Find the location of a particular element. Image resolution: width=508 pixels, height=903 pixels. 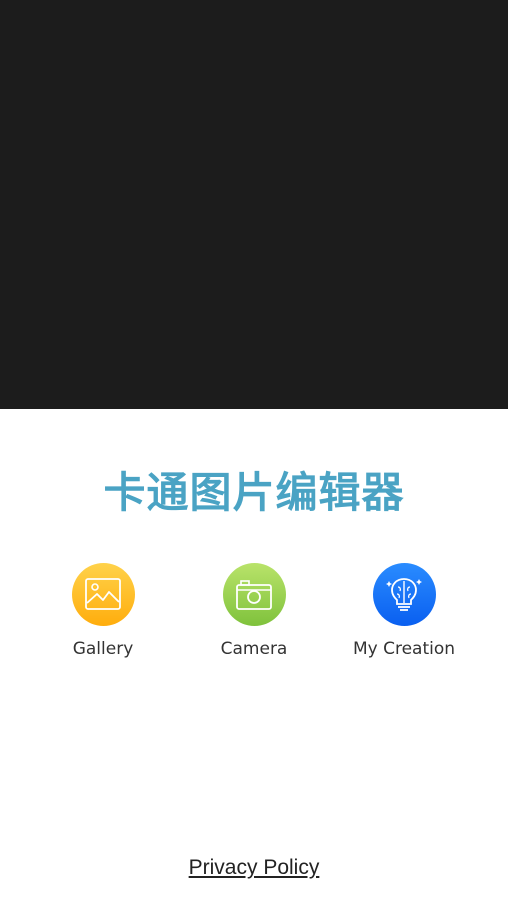

my-creation-label: My Creation is located at coordinates (404, 649).